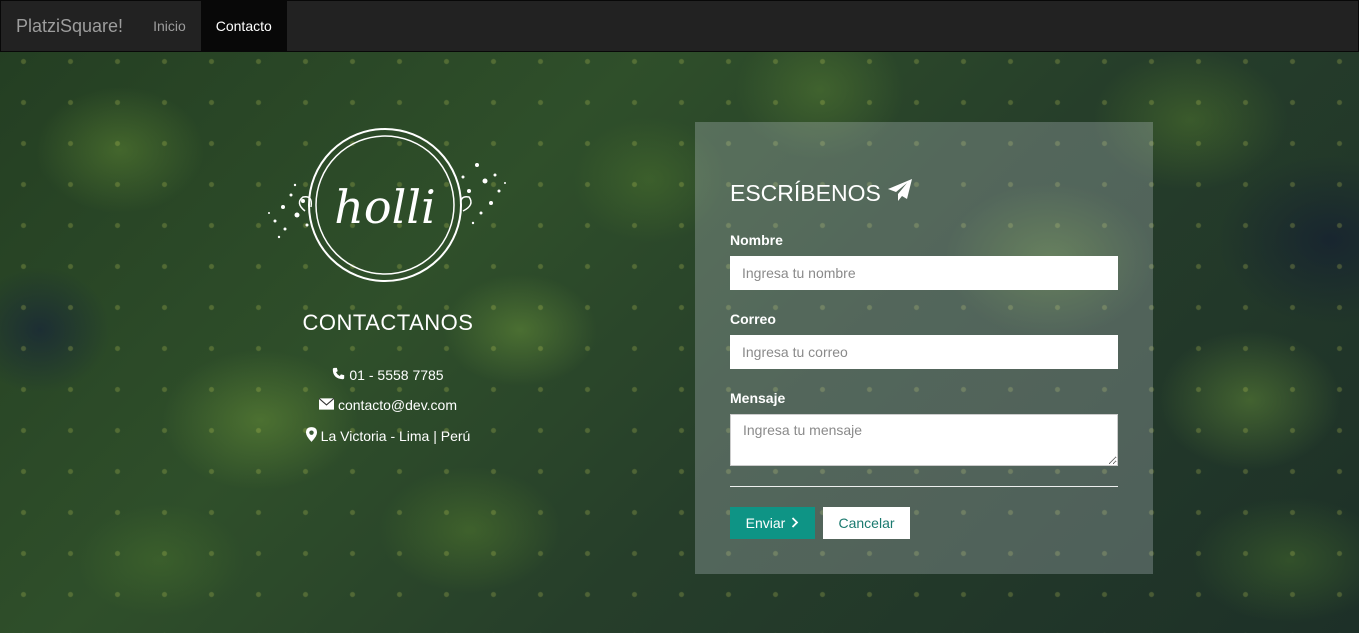 The image size is (1359, 633). I want to click on contact-title: CONTACTANOS, so click(388, 322).